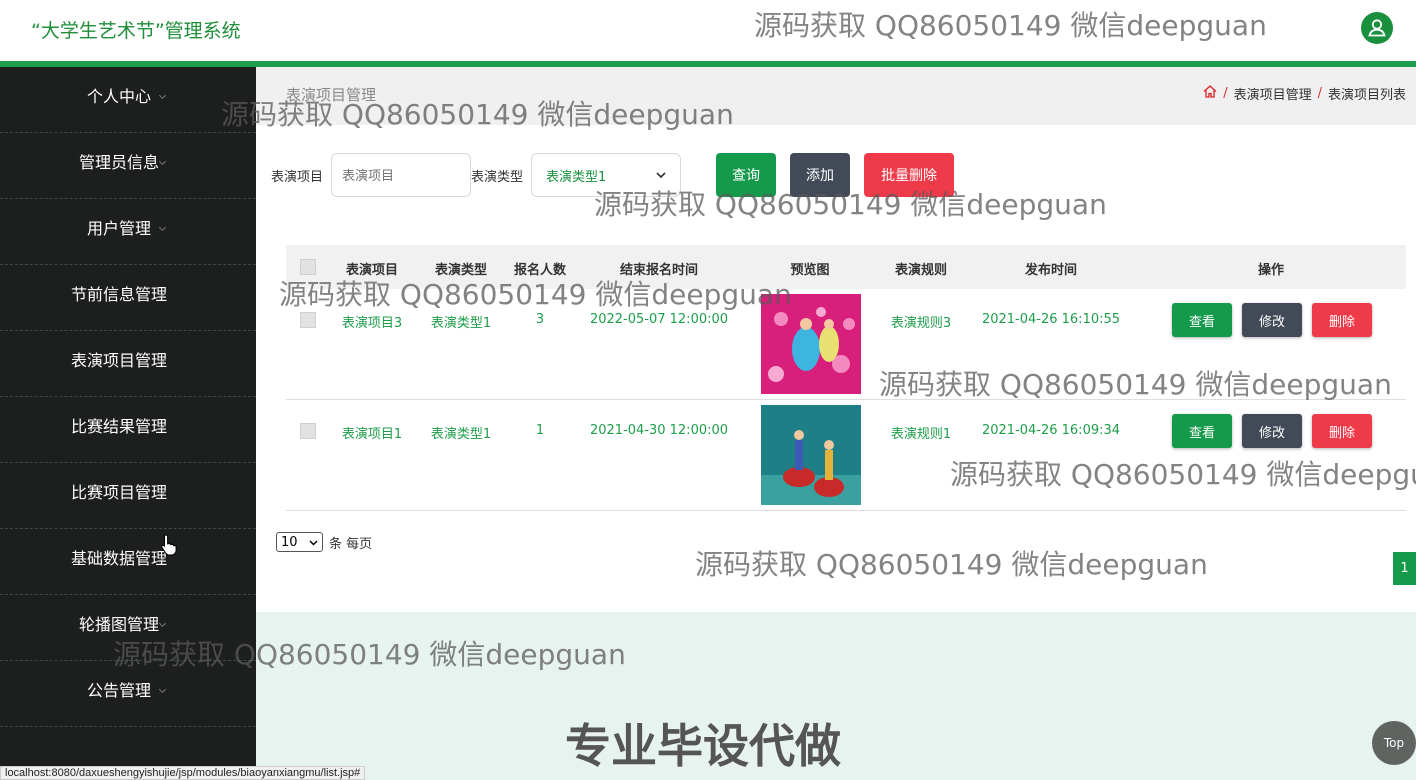 The height and width of the screenshot is (780, 1416). What do you see at coordinates (118, 558) in the screenshot?
I see `sidebar-item-label: 基础数据管理` at bounding box center [118, 558].